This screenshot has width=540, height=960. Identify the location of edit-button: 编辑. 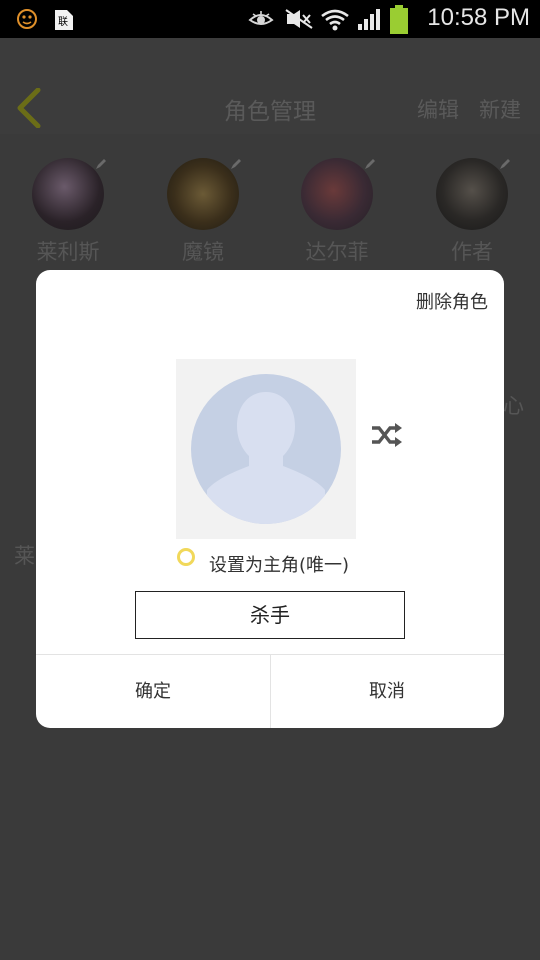
(438, 109).